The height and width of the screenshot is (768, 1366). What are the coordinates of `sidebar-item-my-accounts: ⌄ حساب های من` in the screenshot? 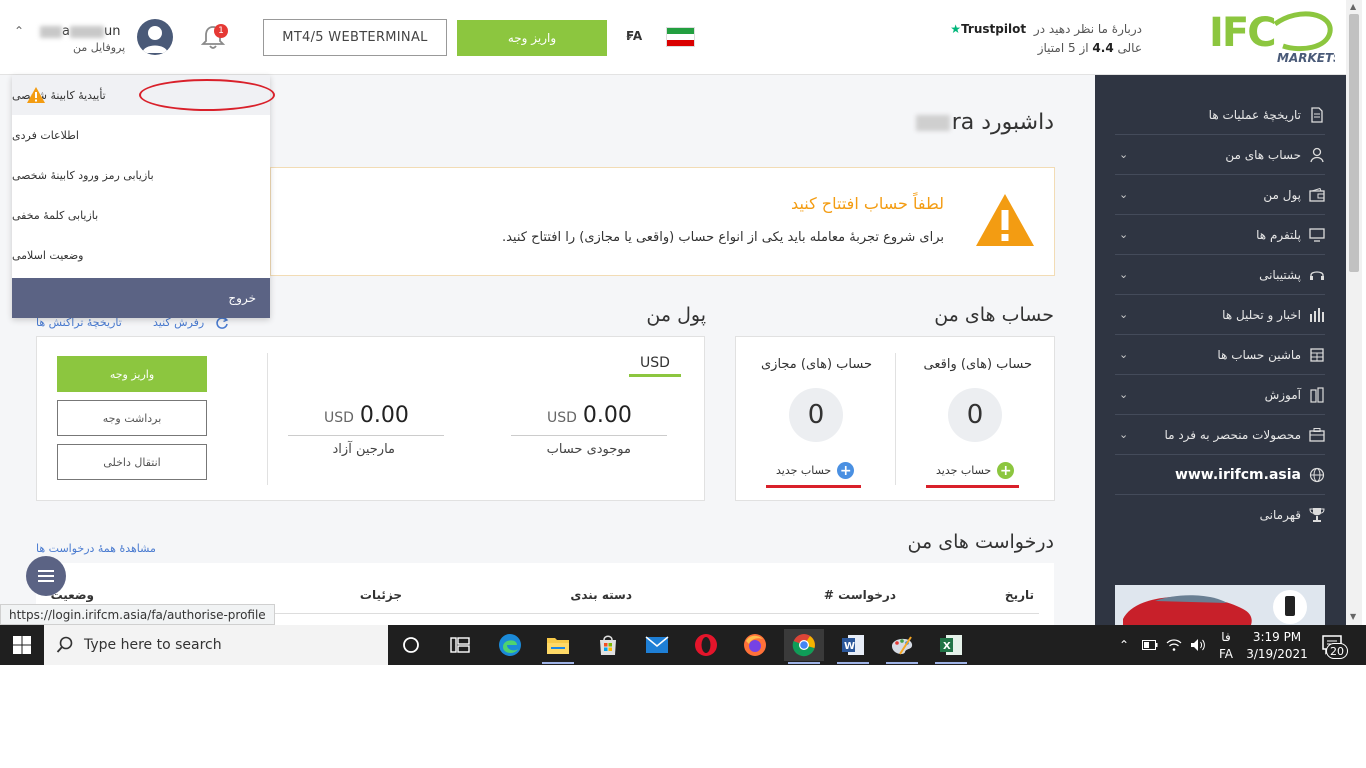 It's located at (1220, 155).